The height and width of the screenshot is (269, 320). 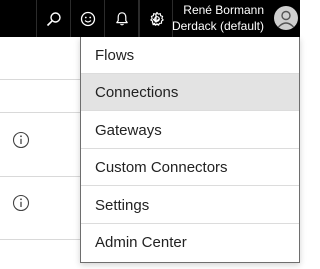 I want to click on person-icon, so click(x=286, y=19).